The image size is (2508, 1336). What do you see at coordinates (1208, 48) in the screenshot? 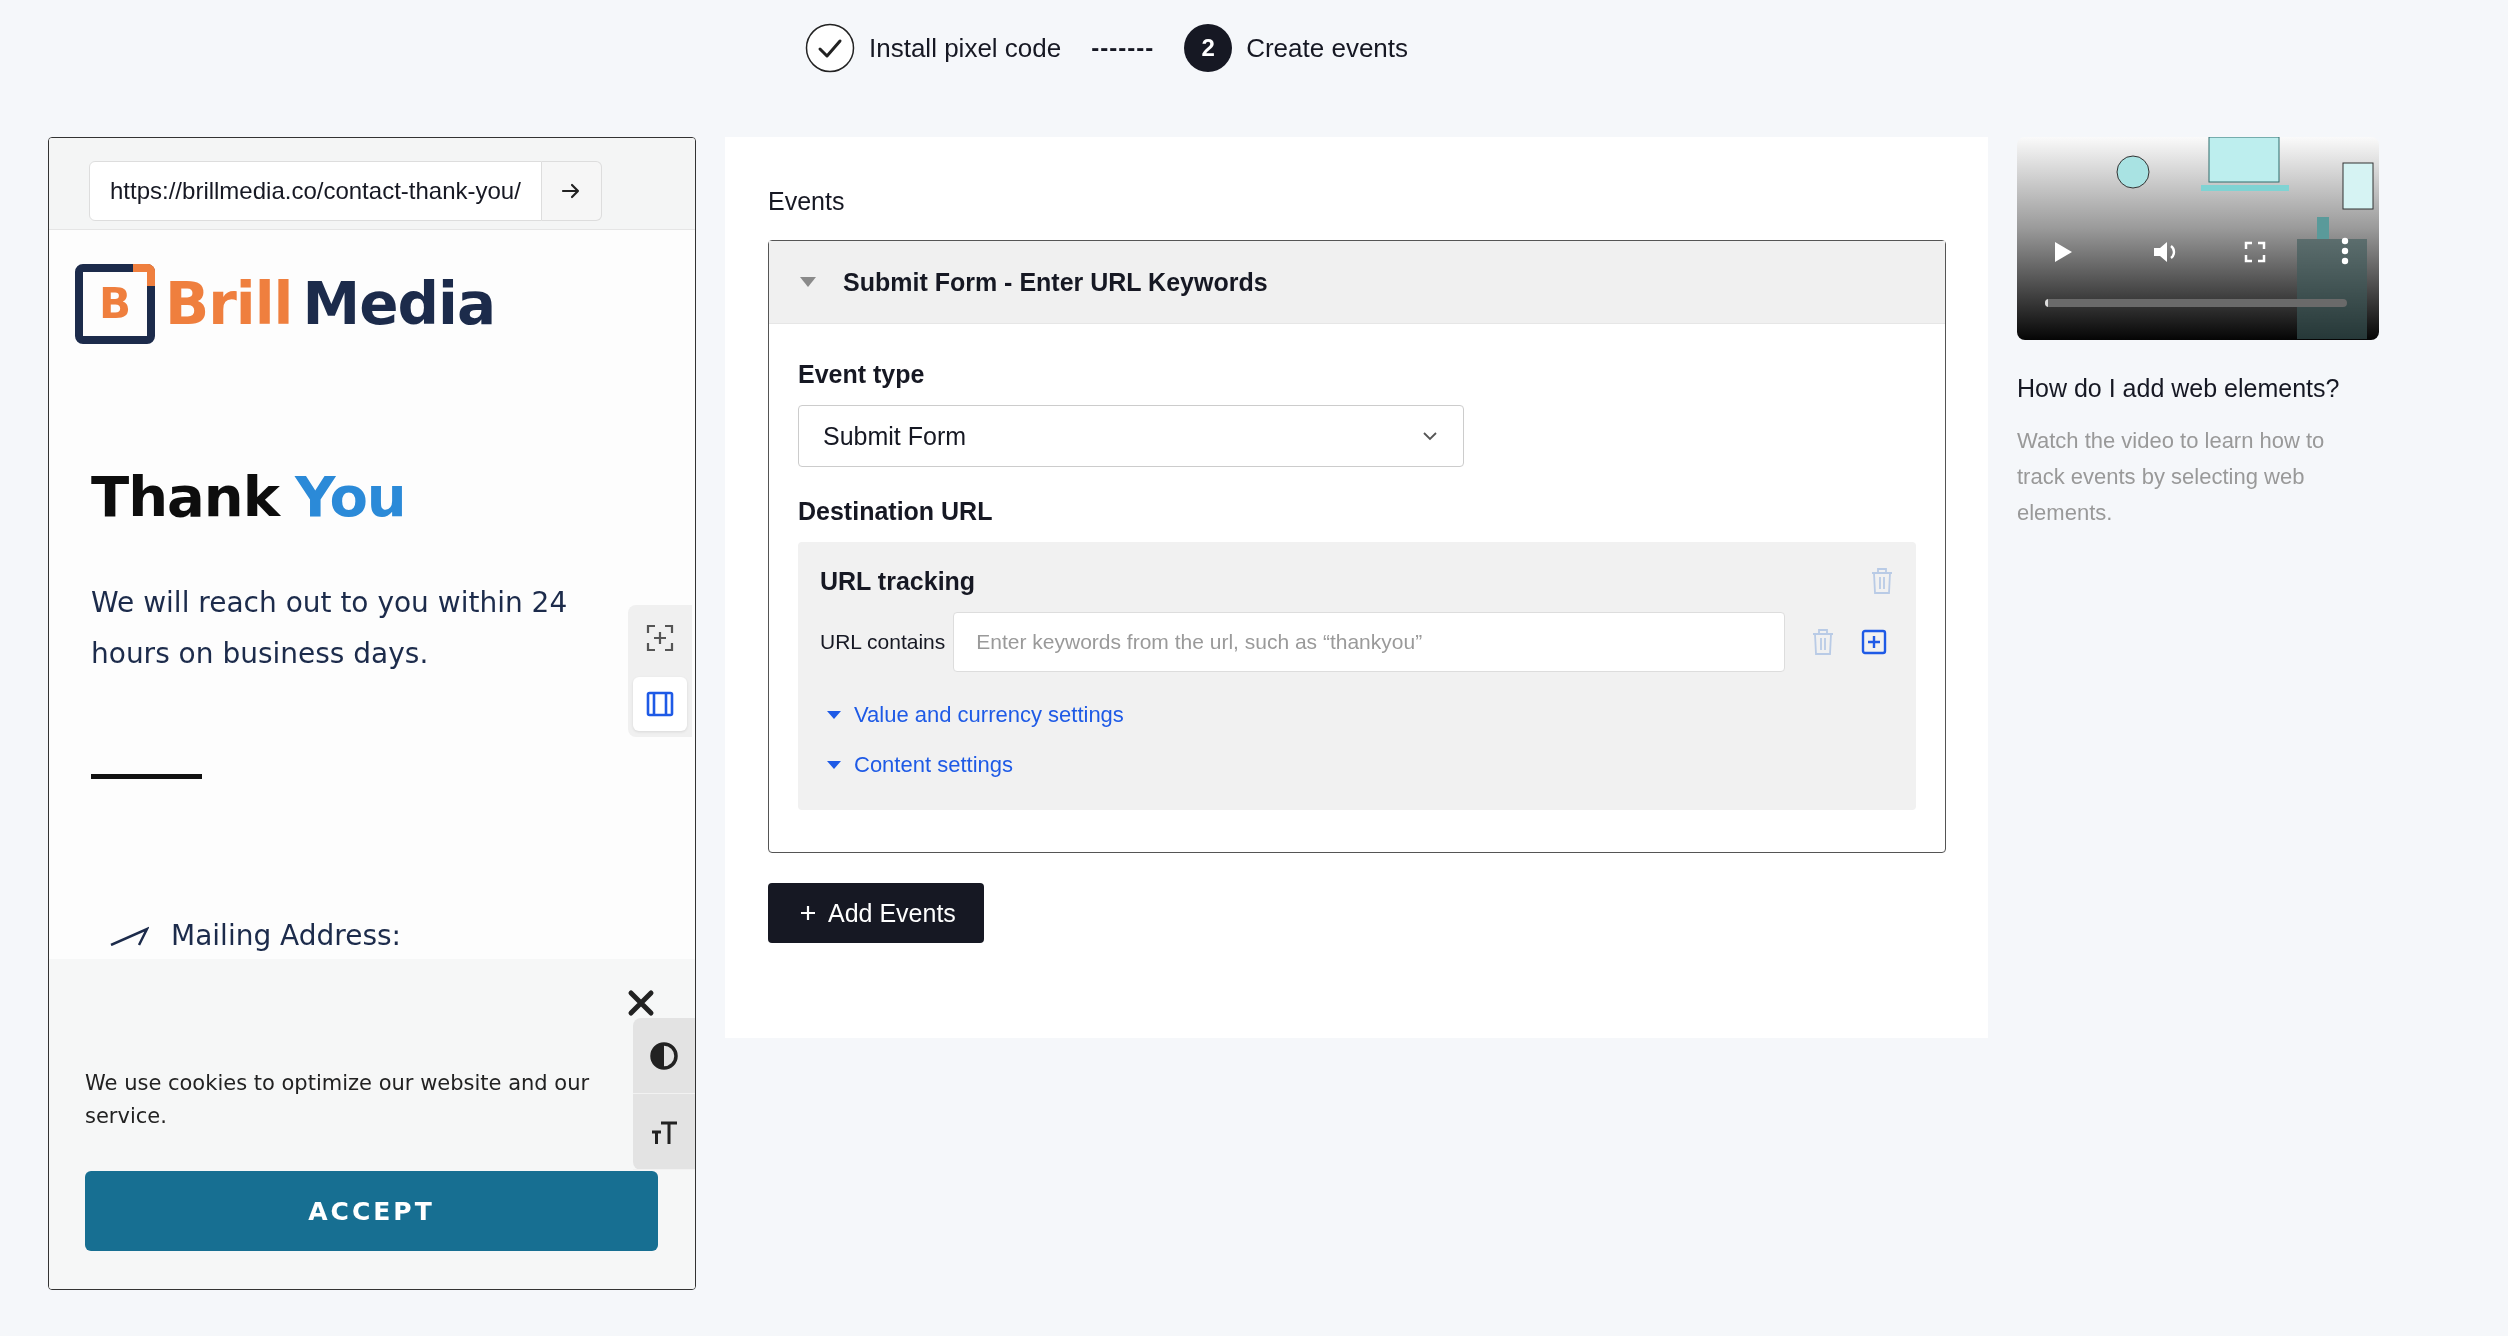
I see `step-number: 2` at bounding box center [1208, 48].